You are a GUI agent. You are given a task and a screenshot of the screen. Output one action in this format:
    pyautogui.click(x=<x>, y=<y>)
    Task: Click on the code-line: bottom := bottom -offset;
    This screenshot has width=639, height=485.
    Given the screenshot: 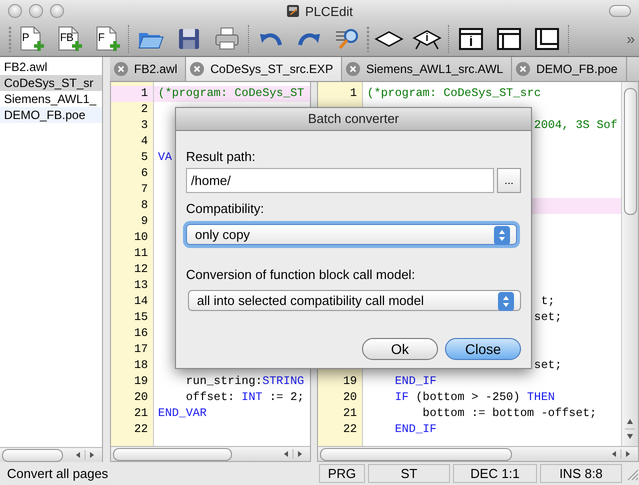 What is the action you would take?
    pyautogui.click(x=509, y=414)
    